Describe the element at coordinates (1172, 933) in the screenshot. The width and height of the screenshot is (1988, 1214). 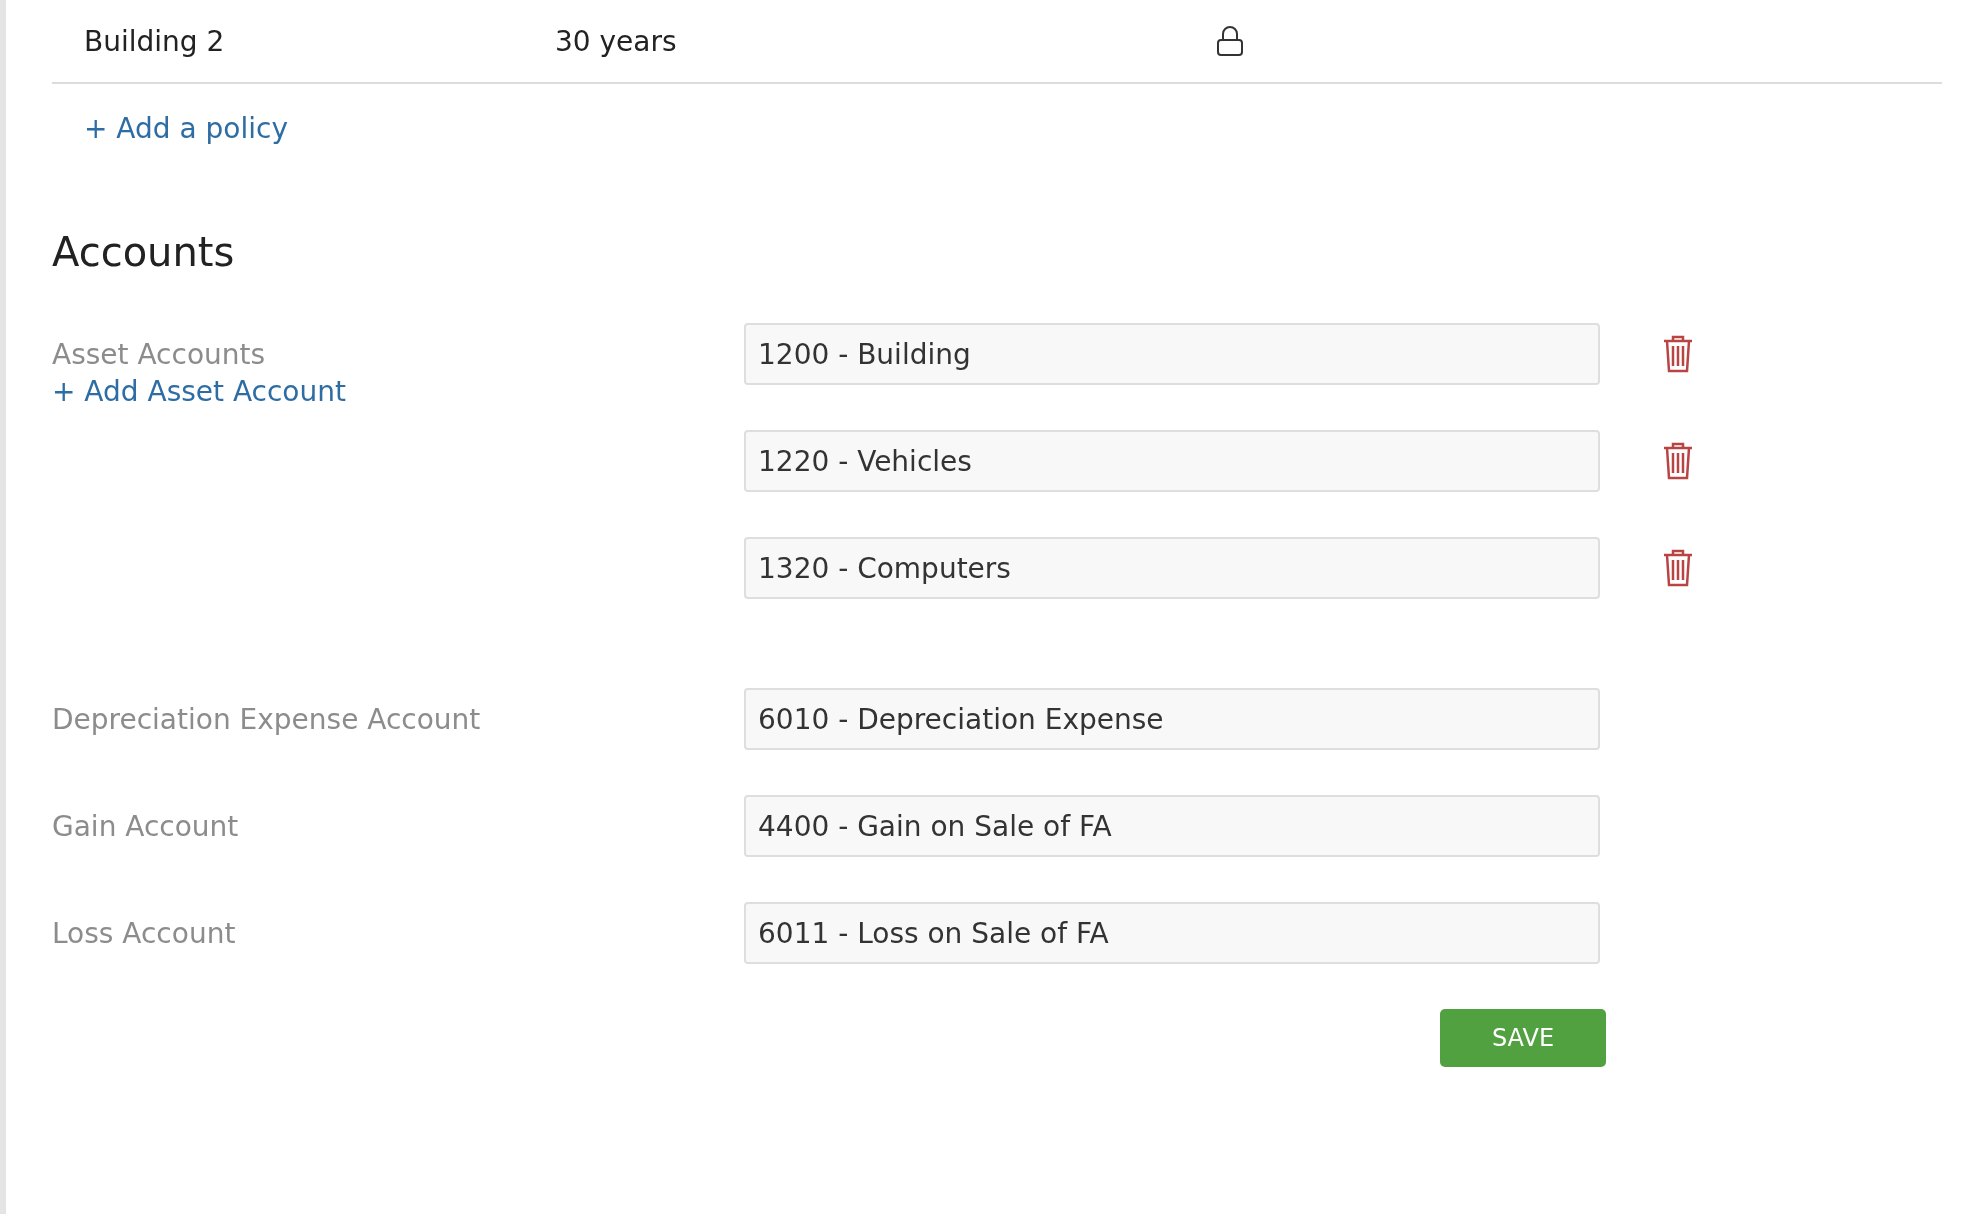
I see `account-field: 6011 - Loss on Sale of FA` at that location.